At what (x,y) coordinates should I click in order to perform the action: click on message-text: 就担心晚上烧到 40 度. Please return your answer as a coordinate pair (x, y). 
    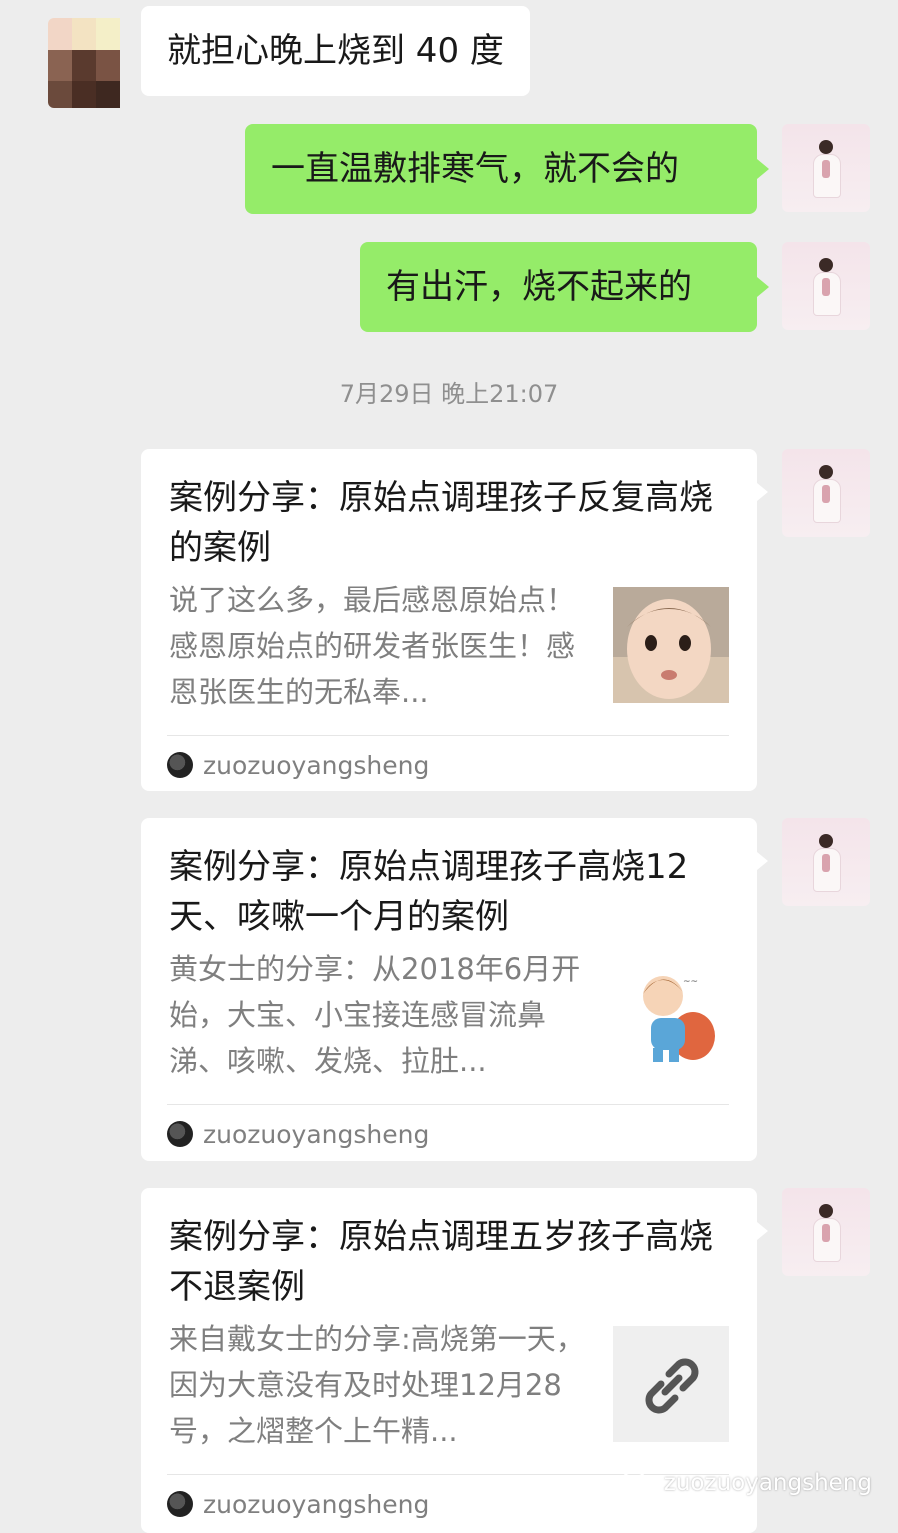
    Looking at the image, I should click on (335, 51).